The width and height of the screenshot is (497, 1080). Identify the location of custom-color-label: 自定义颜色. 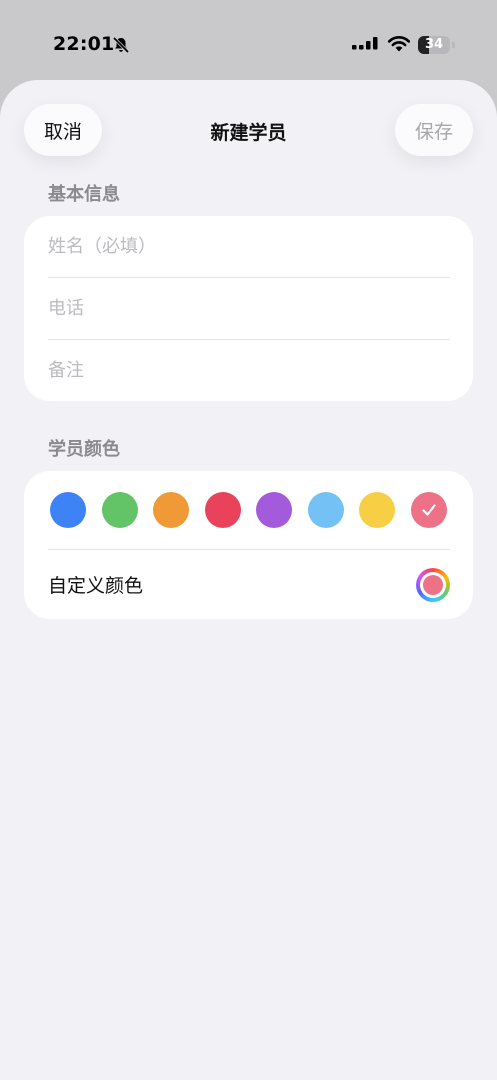
(95, 584).